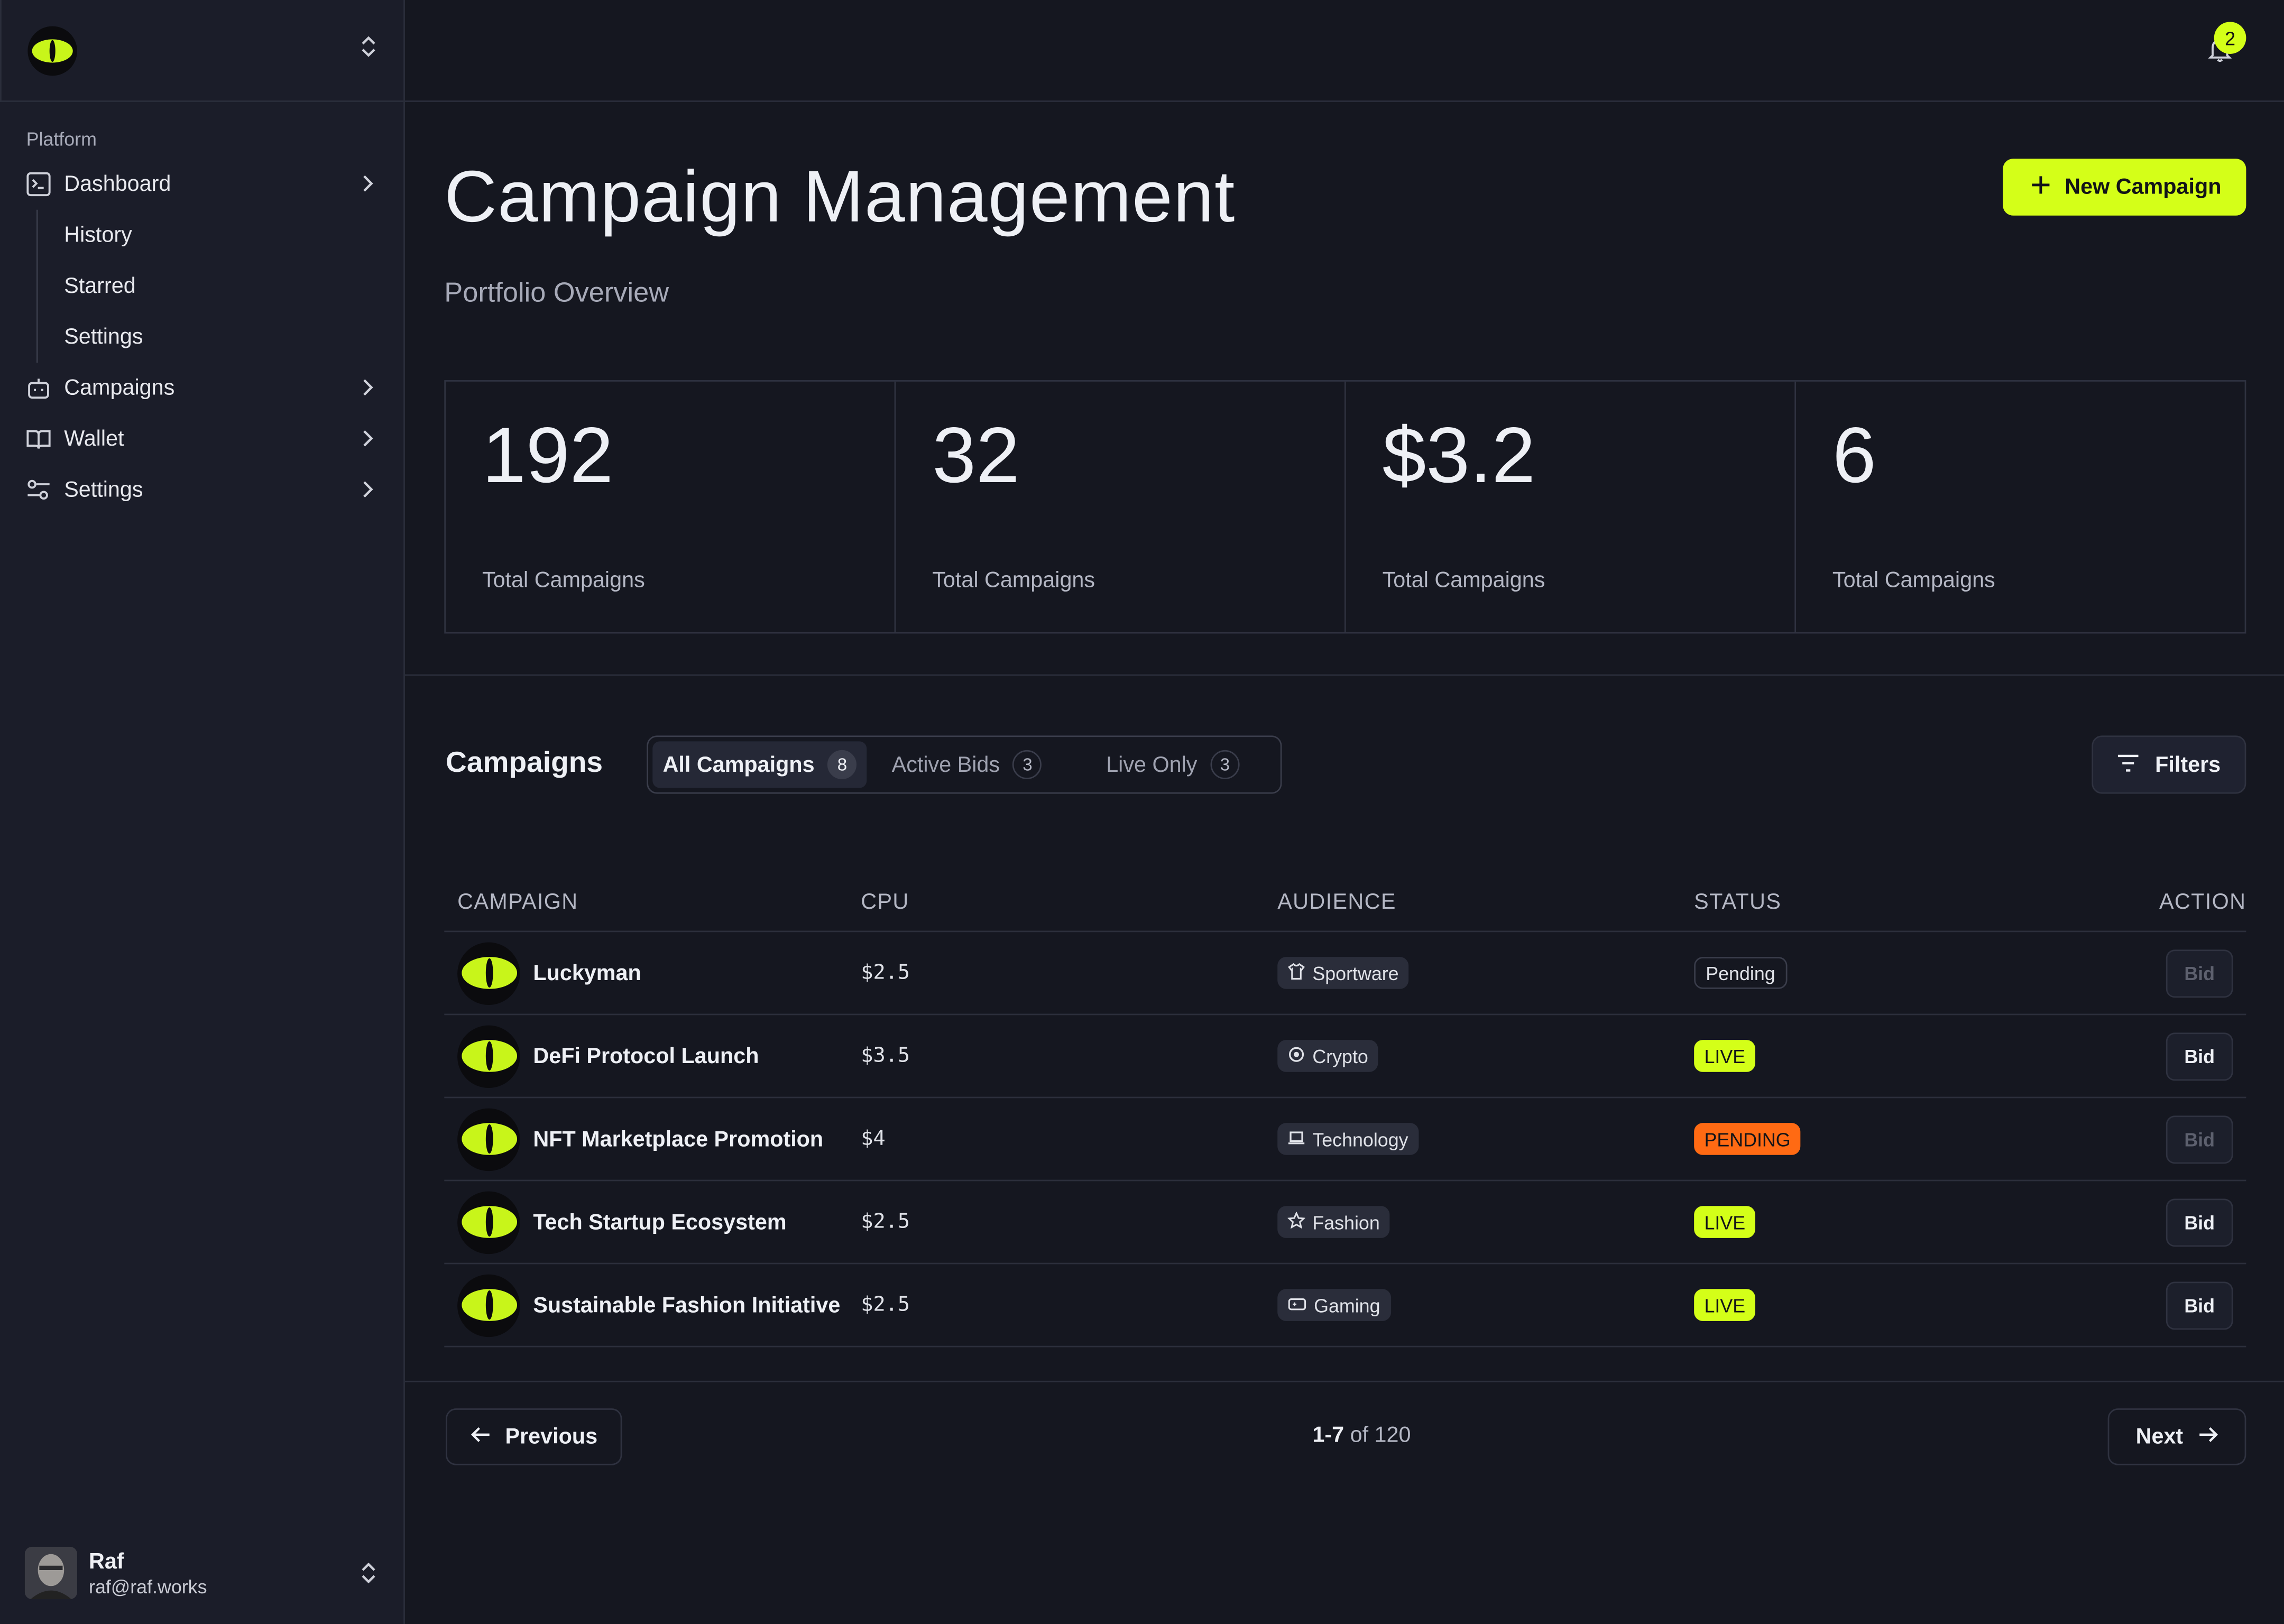  Describe the element at coordinates (1296, 1056) in the screenshot. I see `coin-icon` at that location.